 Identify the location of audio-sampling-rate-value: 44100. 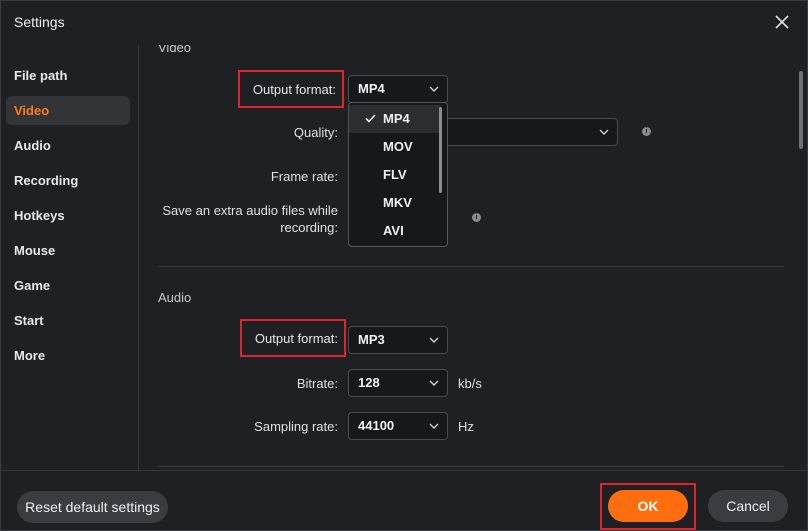
(376, 425).